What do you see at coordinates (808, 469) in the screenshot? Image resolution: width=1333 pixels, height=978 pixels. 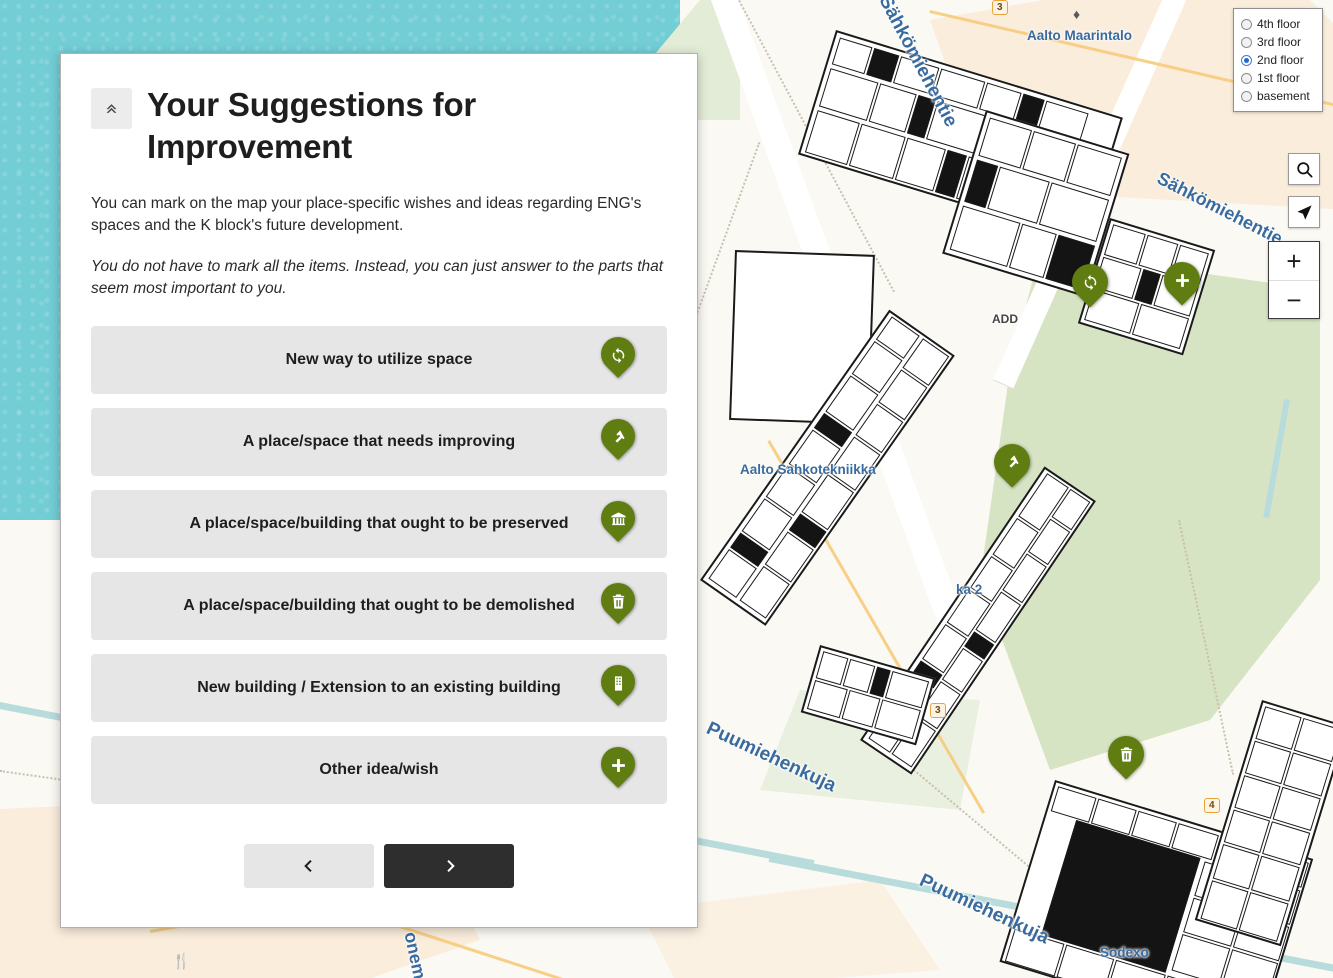 I see `map-poi-label: Aalto Sahkotekniikka` at bounding box center [808, 469].